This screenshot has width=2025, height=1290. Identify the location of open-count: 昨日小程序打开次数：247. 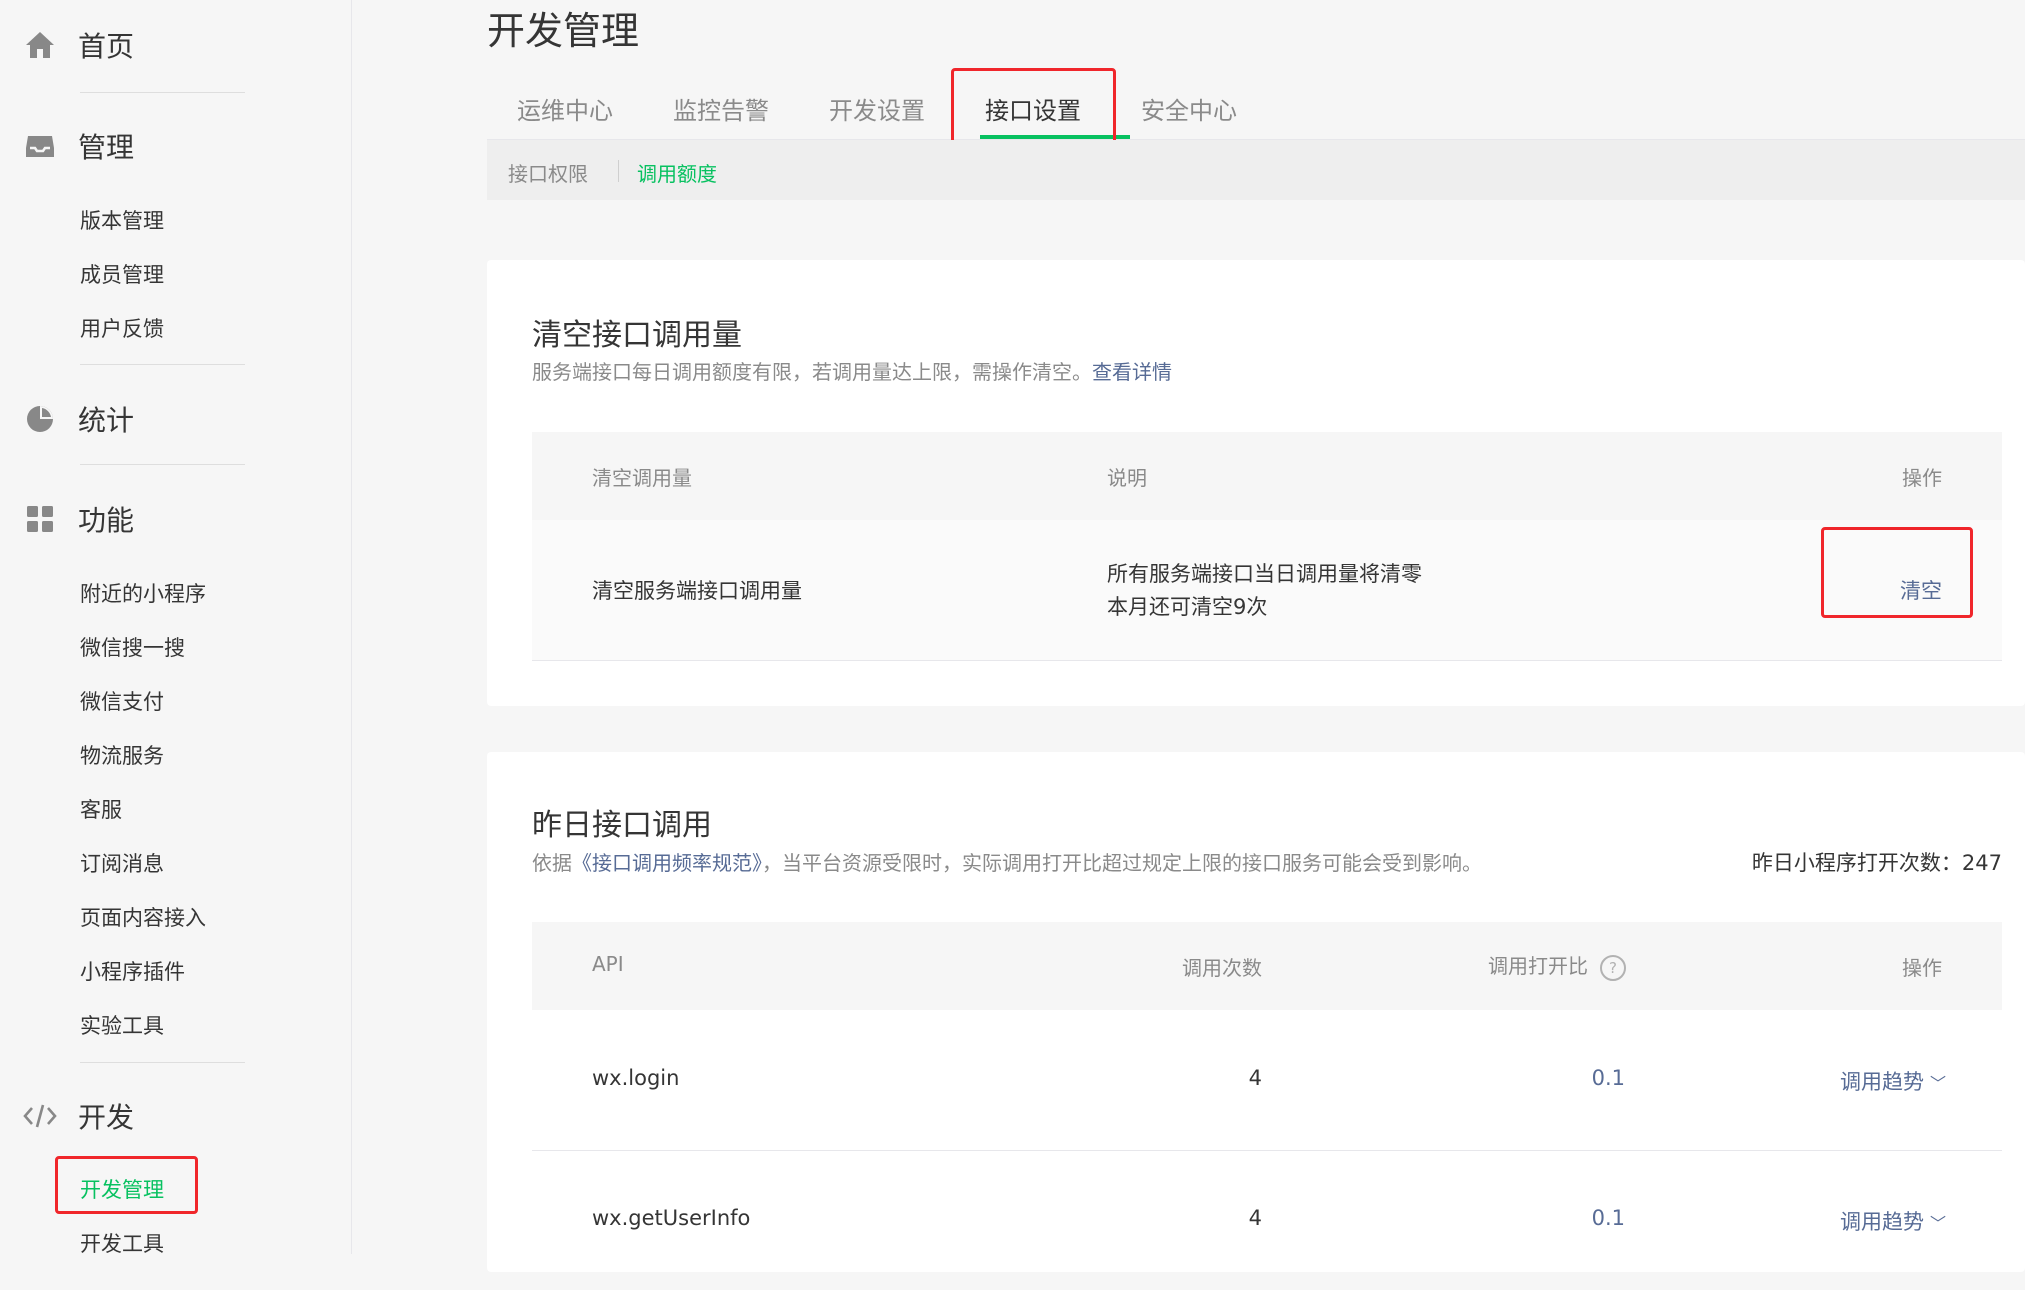
(1877, 862).